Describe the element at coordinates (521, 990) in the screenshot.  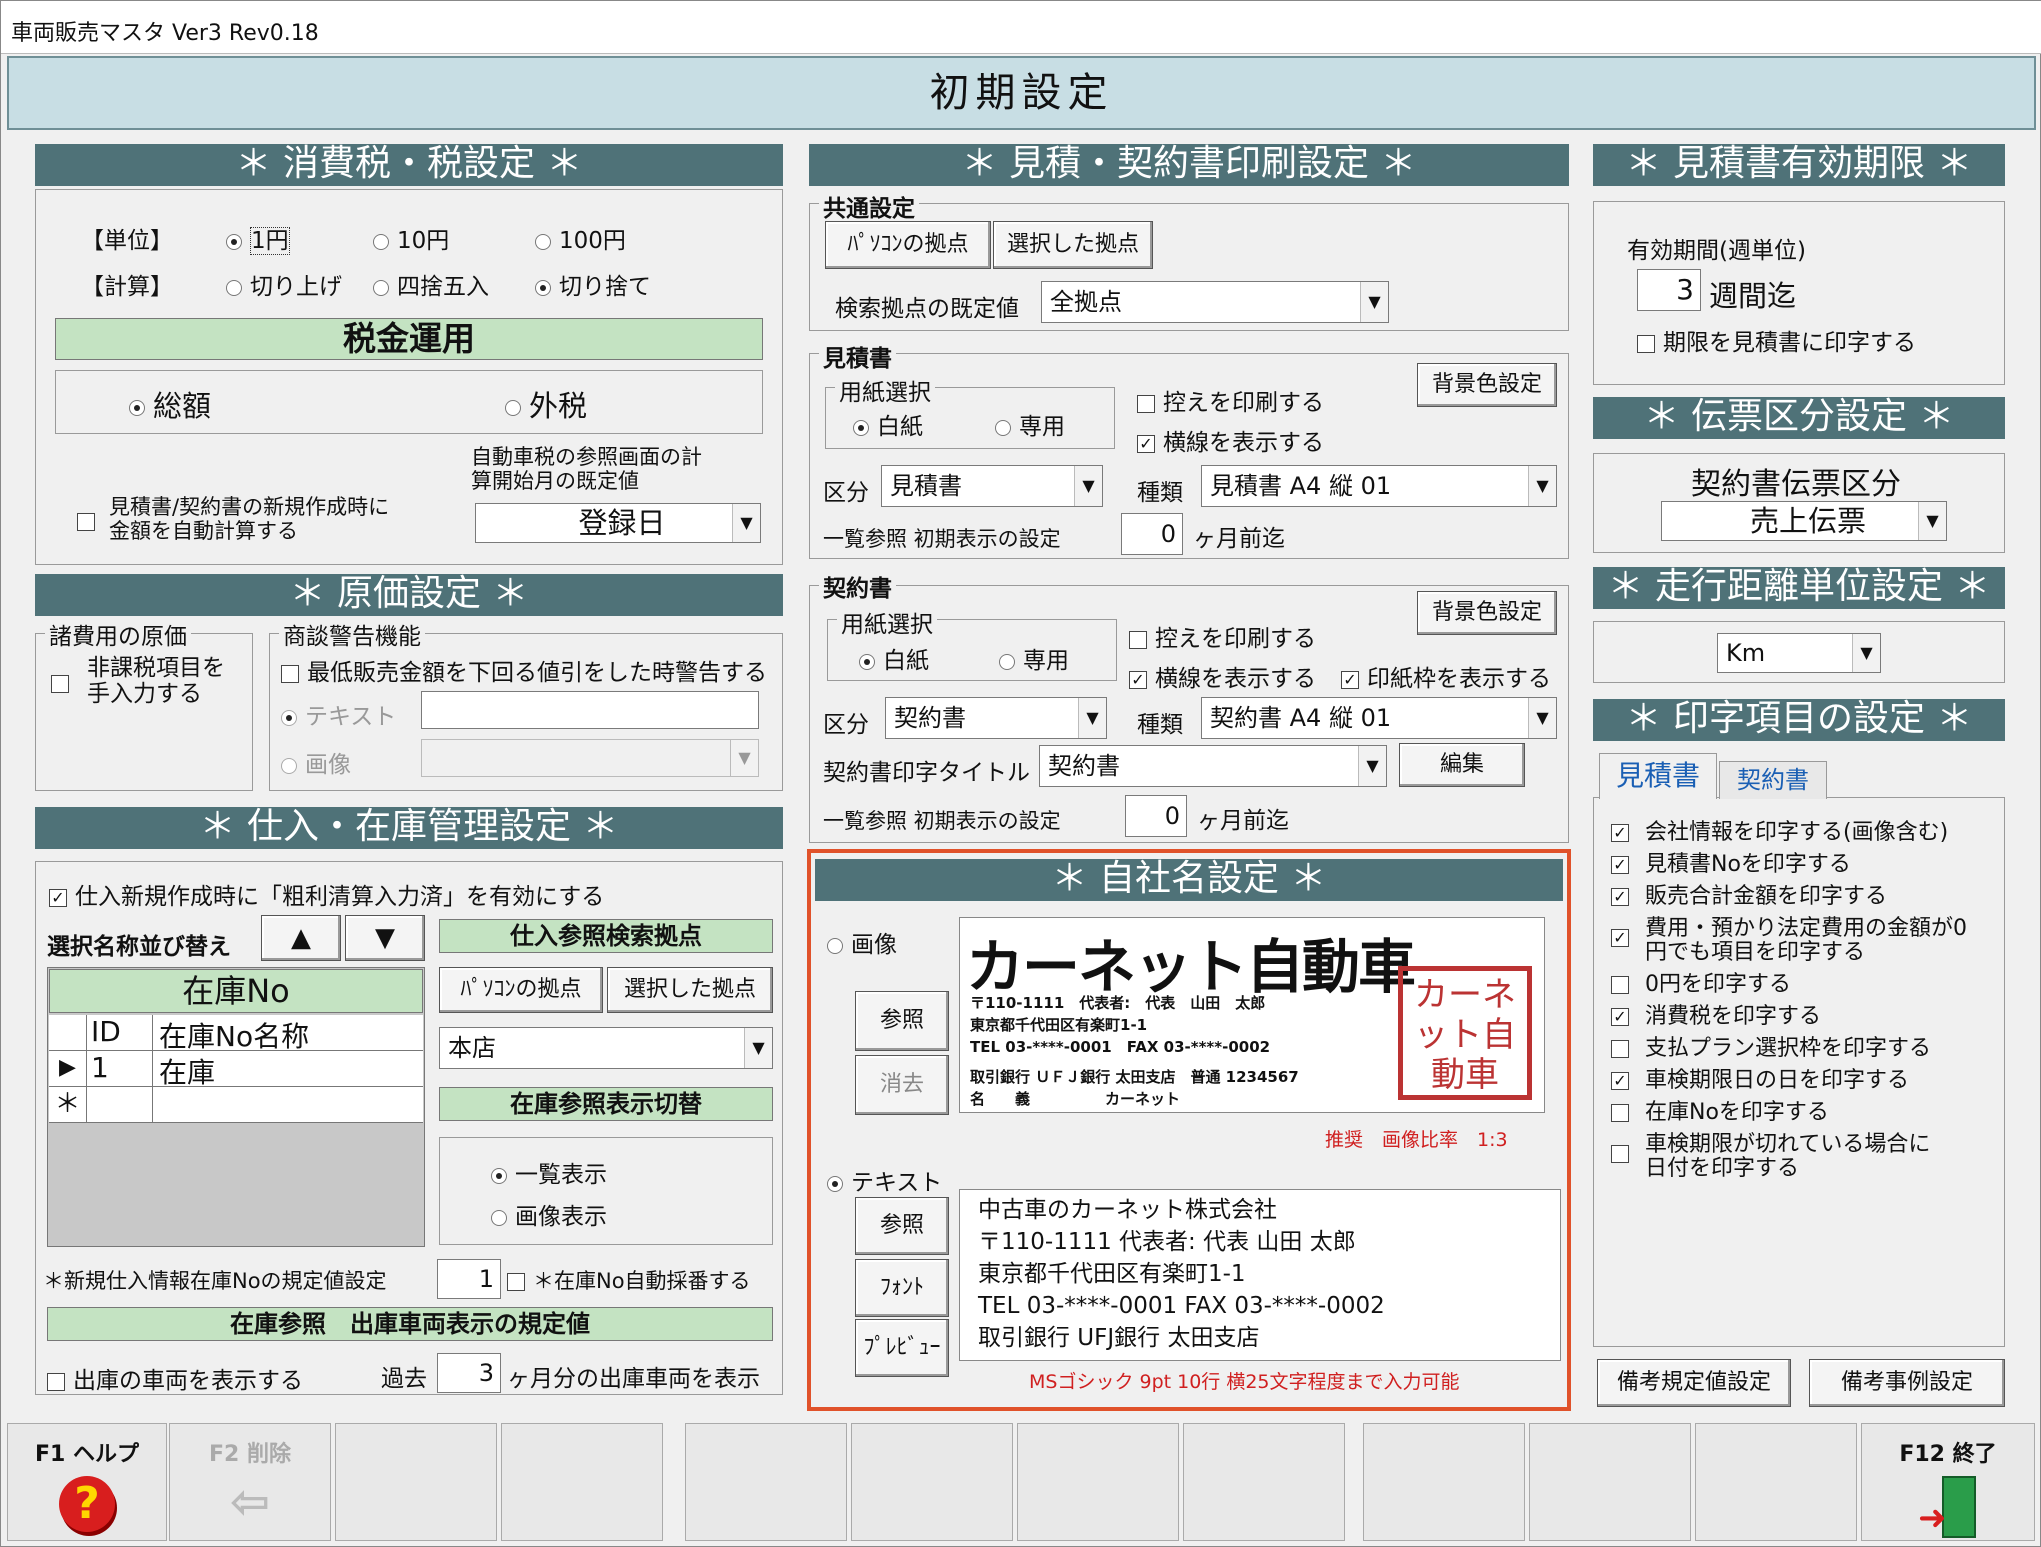
I see `stock-pc-base-button: ﾊﾟｿｺﾝの拠点` at that location.